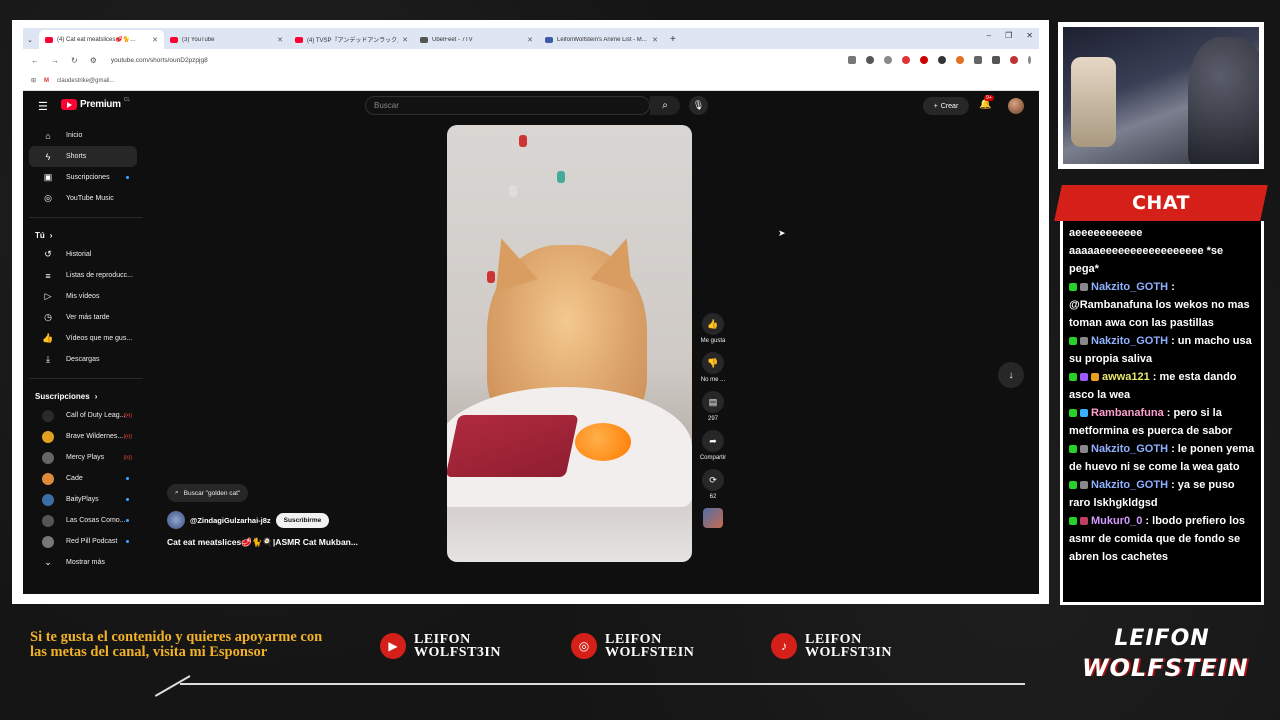 The height and width of the screenshot is (720, 1280). What do you see at coordinates (83, 296) in the screenshot?
I see `sidebar-item-you: ▷ Mis vídeos` at bounding box center [83, 296].